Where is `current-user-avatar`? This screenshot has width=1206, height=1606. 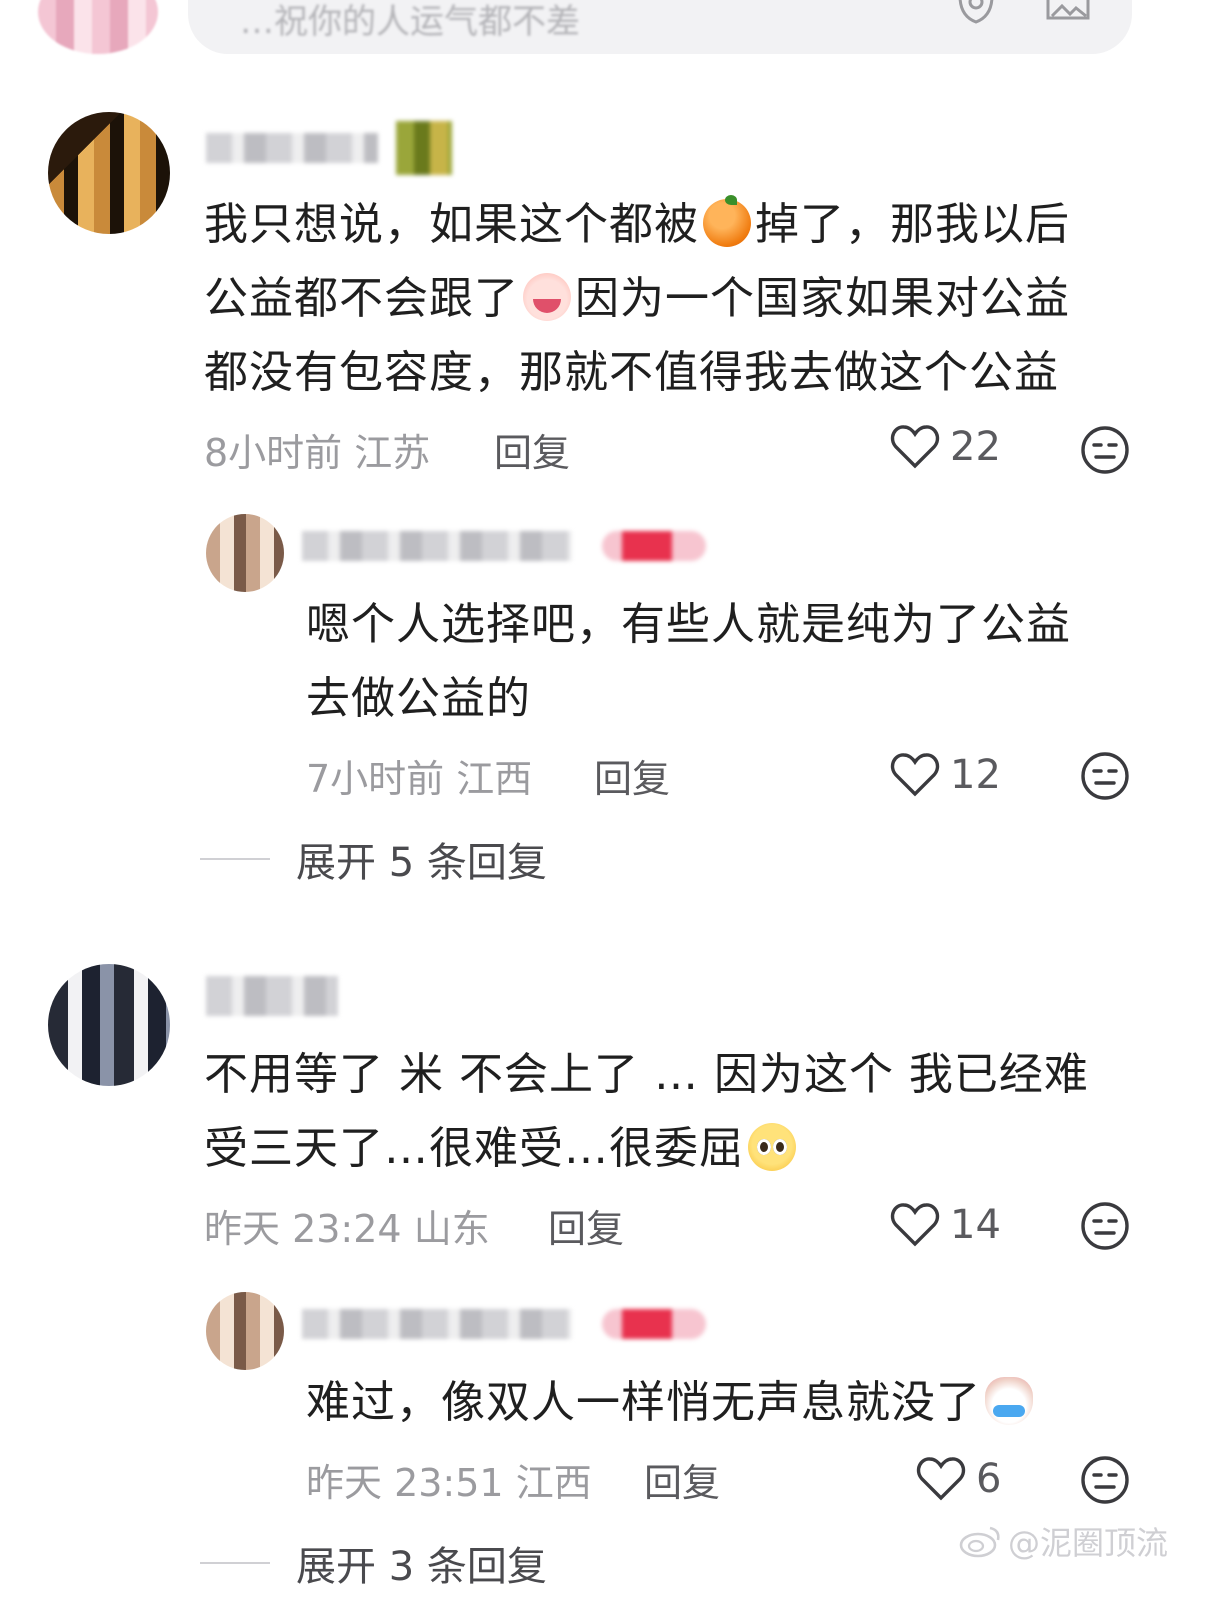 current-user-avatar is located at coordinates (98, 27).